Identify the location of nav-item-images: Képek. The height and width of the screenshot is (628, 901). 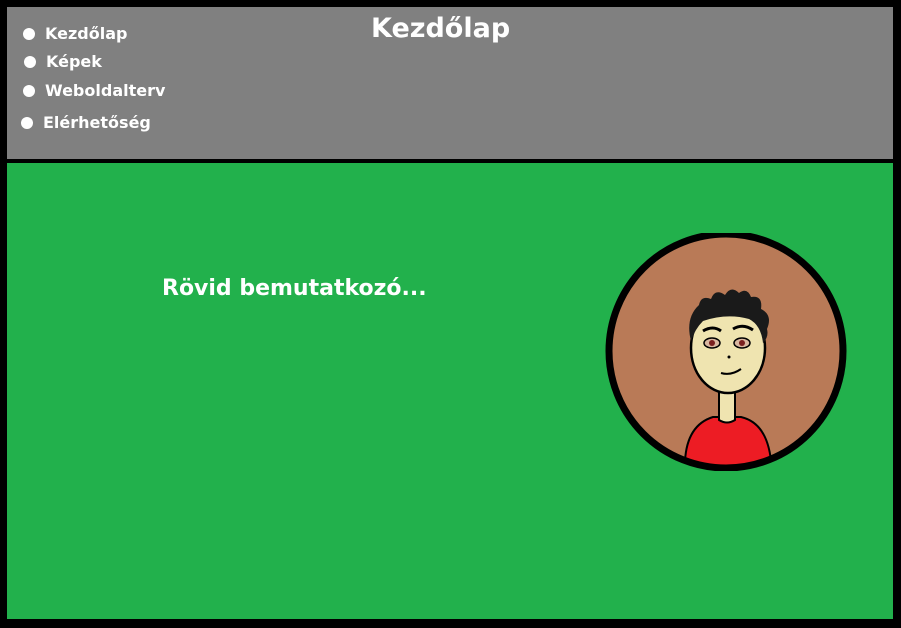
(63, 61).